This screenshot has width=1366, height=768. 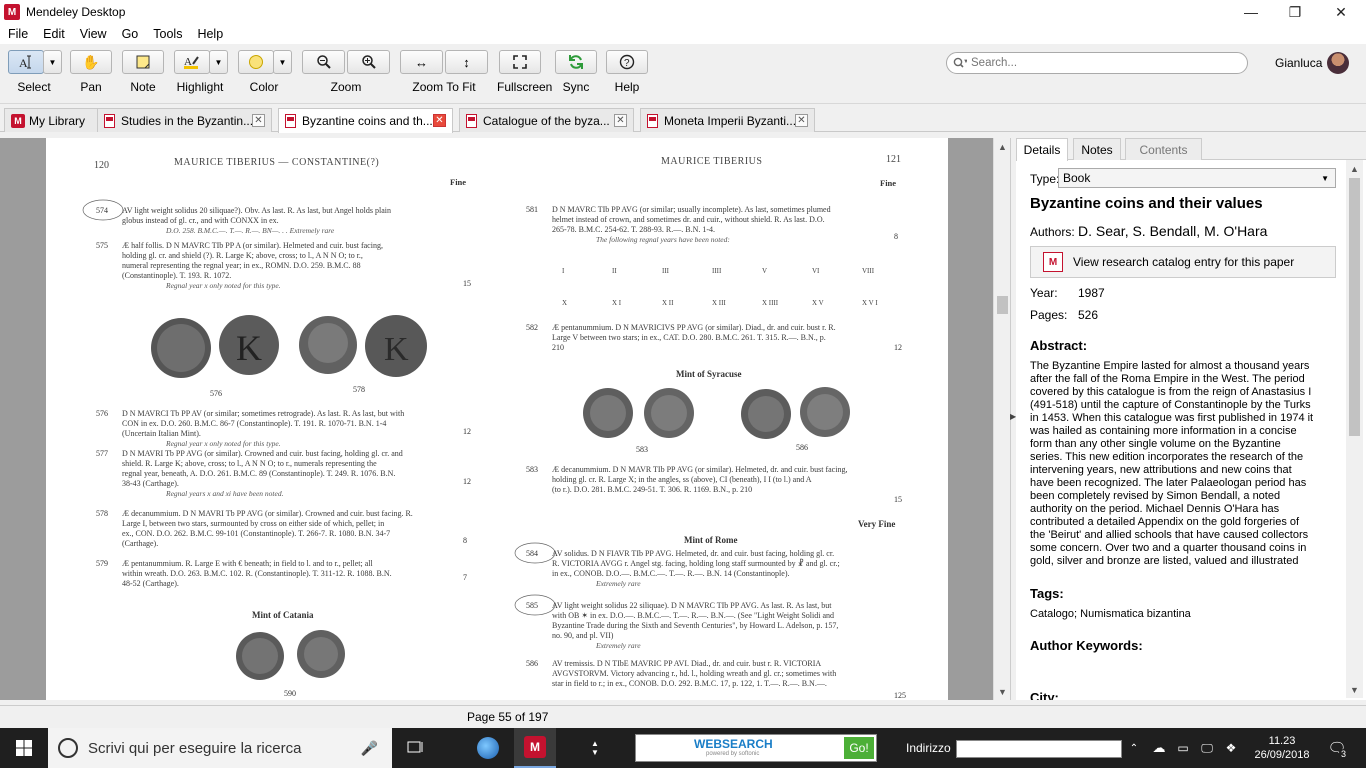 I want to click on pdf-vertical-scrollbar: ▲ ▼, so click(x=1001, y=419).